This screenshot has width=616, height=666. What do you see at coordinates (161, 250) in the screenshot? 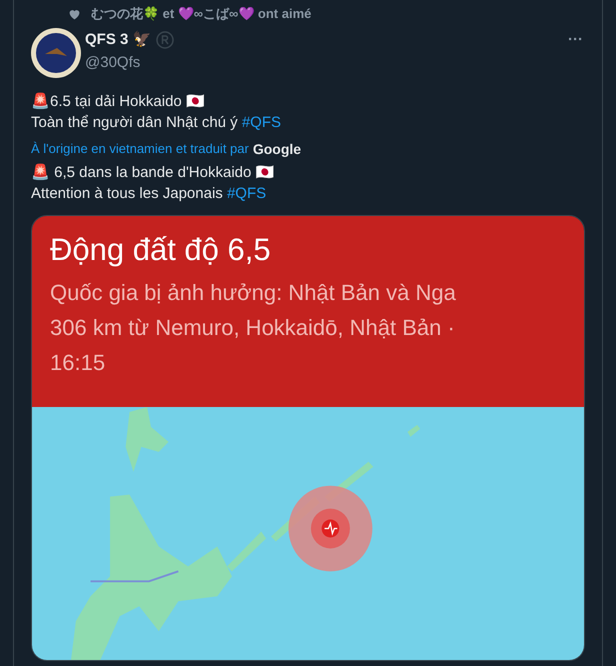
I see `card-title: Động đất độ 6,5` at bounding box center [161, 250].